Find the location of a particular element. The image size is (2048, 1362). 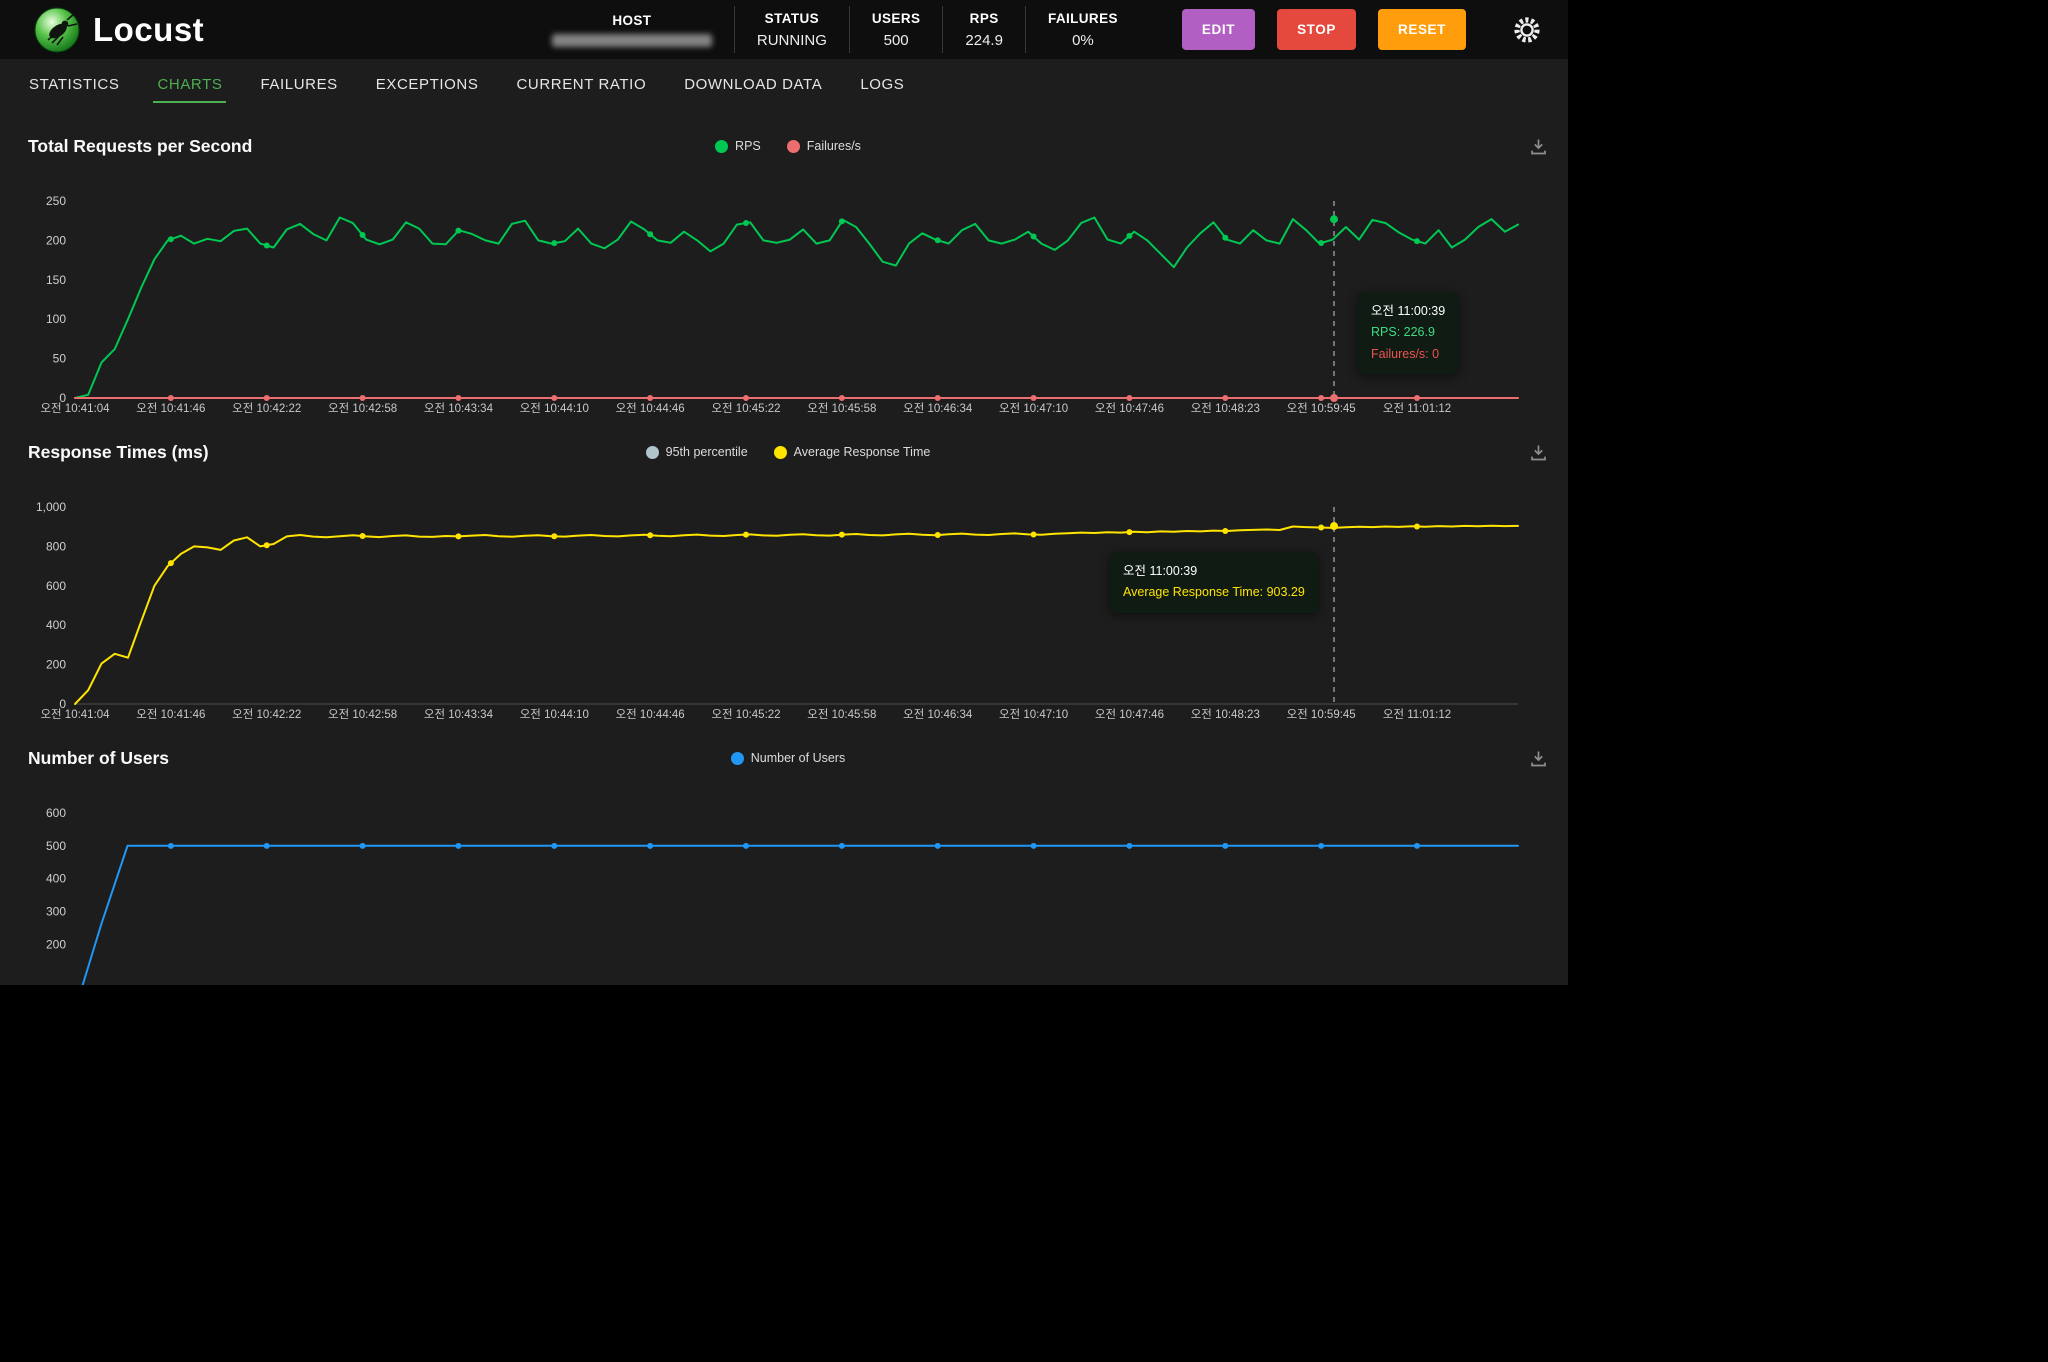

chart-legend: 95th percentile Average Response Time is located at coordinates (788, 452).